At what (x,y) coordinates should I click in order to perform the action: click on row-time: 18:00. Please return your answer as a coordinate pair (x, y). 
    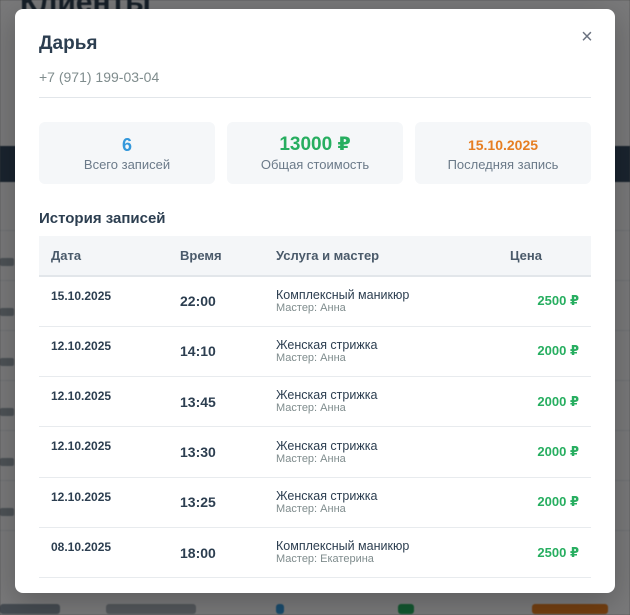
    Looking at the image, I should click on (216, 553).